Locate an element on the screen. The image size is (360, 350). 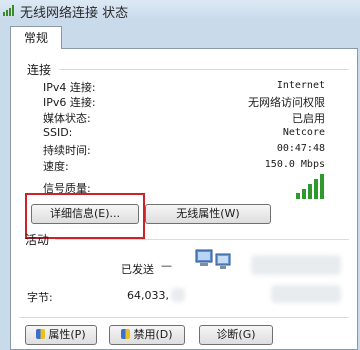
bytes-sent-blur is located at coordinates (178, 295).